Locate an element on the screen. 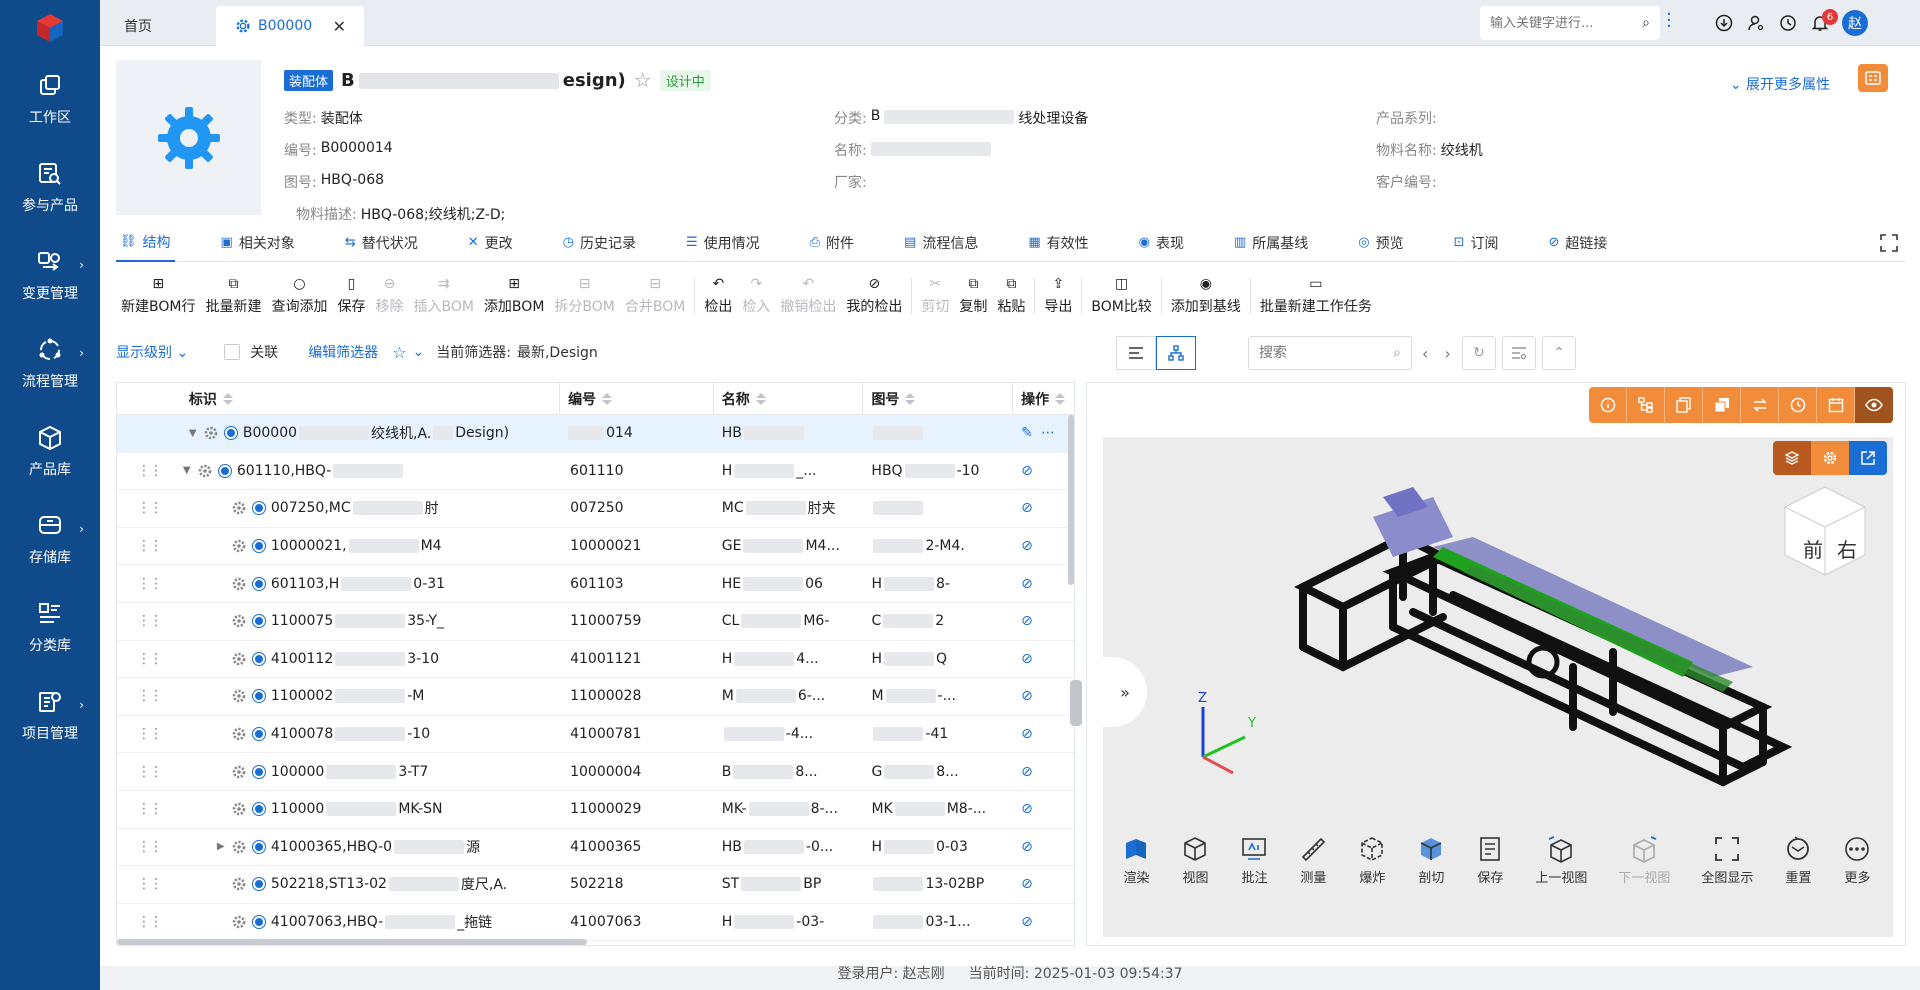 This screenshot has width=1920, height=990. eye-icon is located at coordinates (1874, 405).